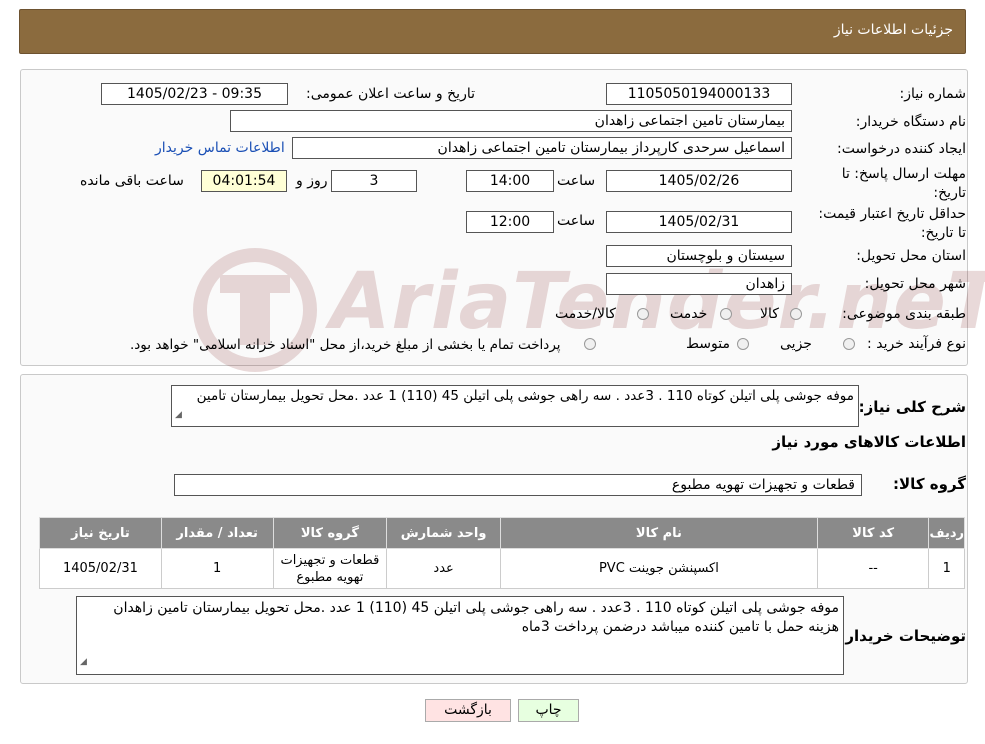  Describe the element at coordinates (916, 344) in the screenshot. I see `process-label: نوع فرآیند خرید :` at that location.